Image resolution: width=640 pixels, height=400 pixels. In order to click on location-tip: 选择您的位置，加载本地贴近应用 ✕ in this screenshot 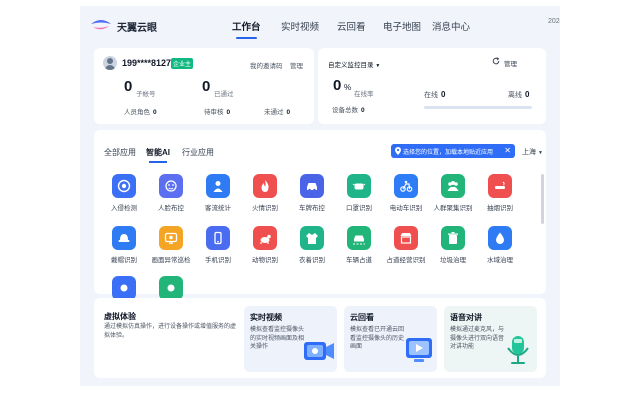, I will do `click(453, 151)`.